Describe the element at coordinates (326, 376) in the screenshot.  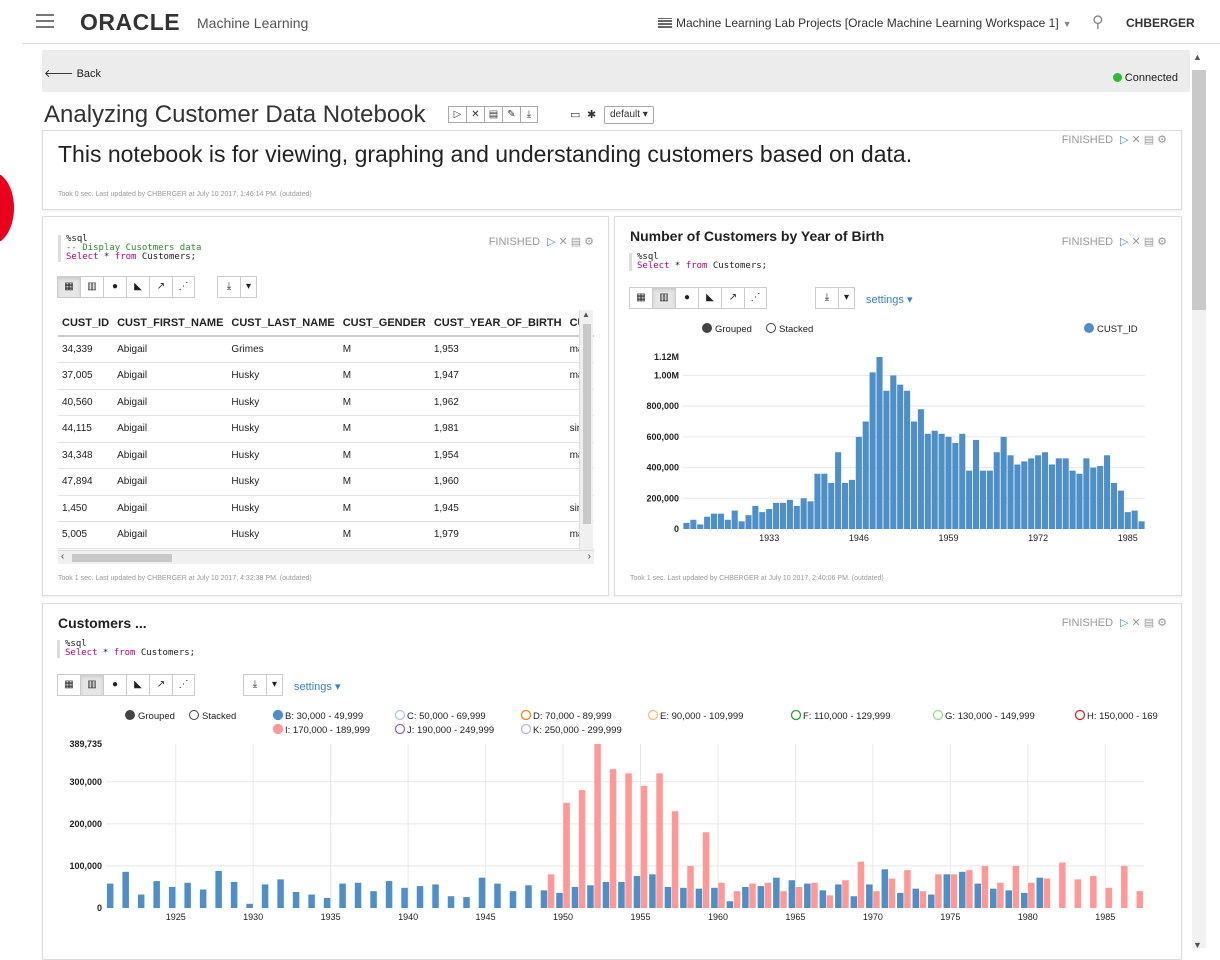
I see `table-row: 37,005AbigailHuskyM1,947marr` at that location.